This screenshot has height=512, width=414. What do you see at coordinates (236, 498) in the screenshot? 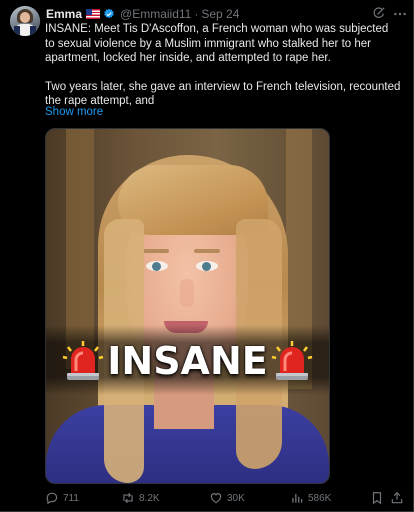
I see `like-count: 30K` at bounding box center [236, 498].